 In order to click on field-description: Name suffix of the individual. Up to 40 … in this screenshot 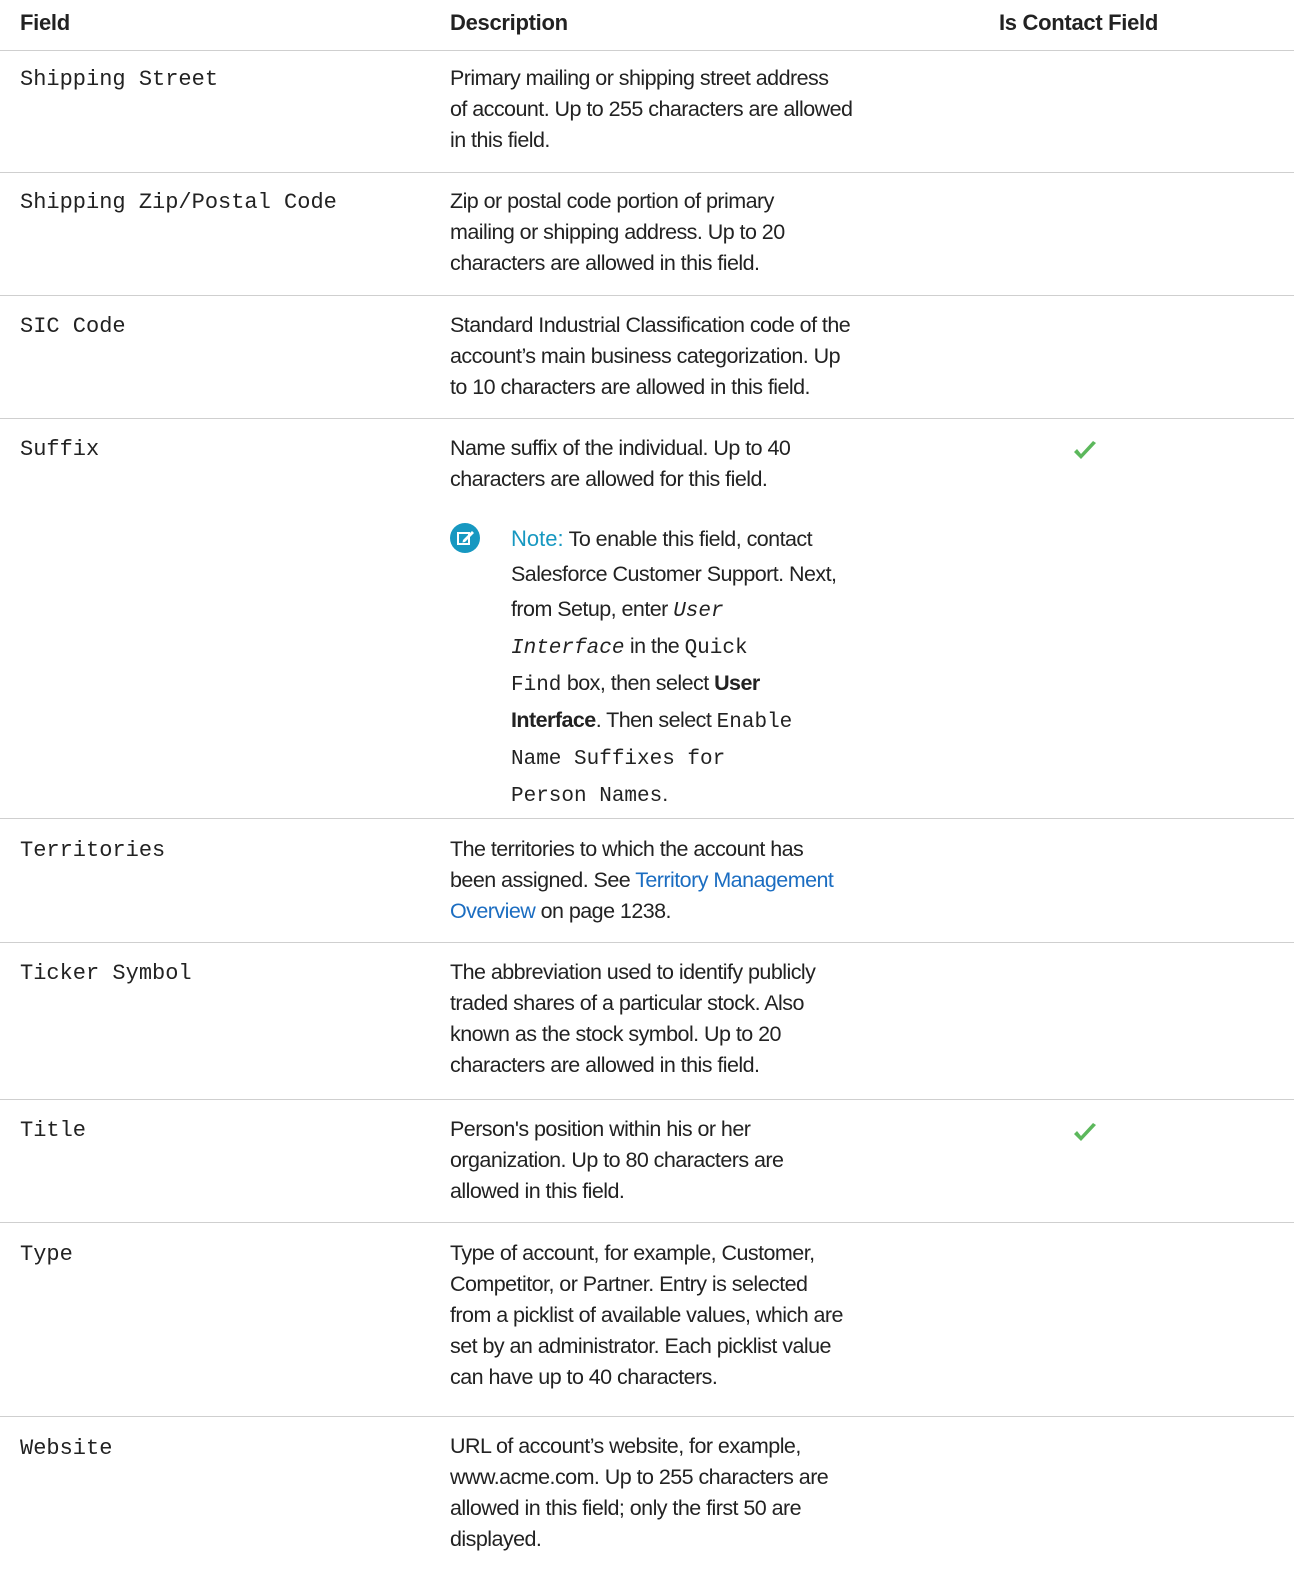, I will do `click(660, 464)`.